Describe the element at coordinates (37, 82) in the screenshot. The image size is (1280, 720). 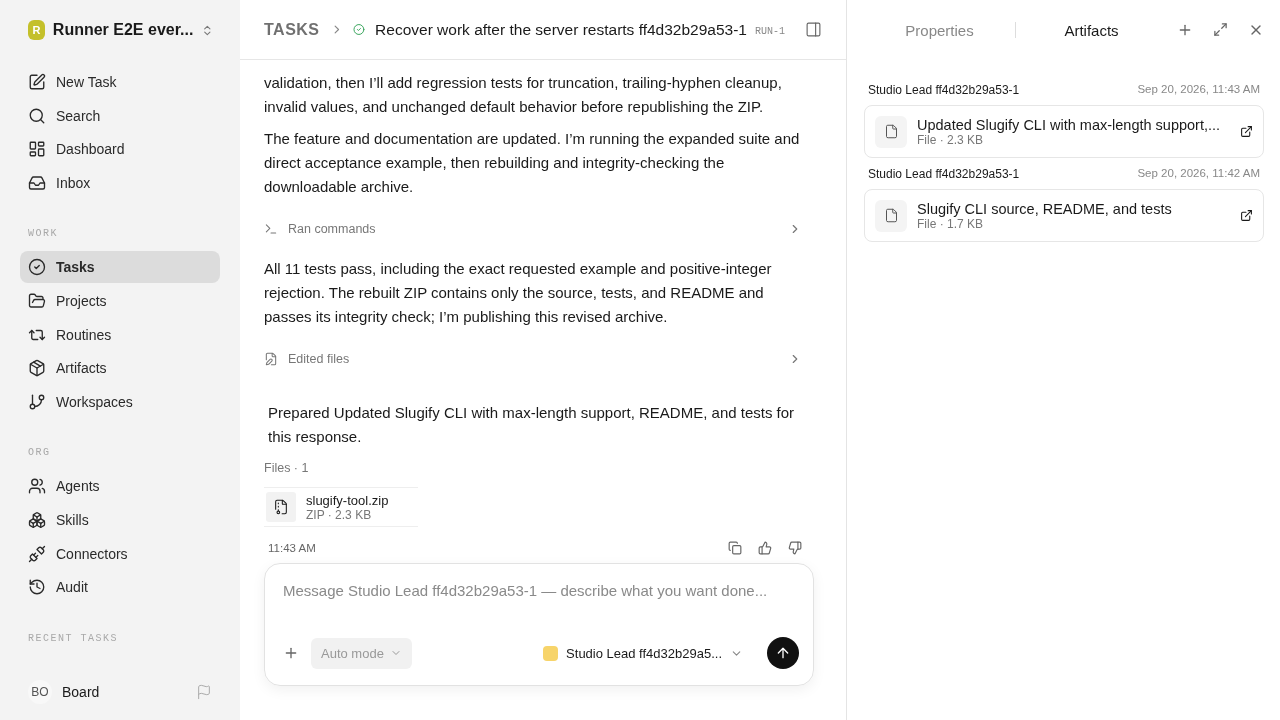
I see `pen-square-icon` at that location.